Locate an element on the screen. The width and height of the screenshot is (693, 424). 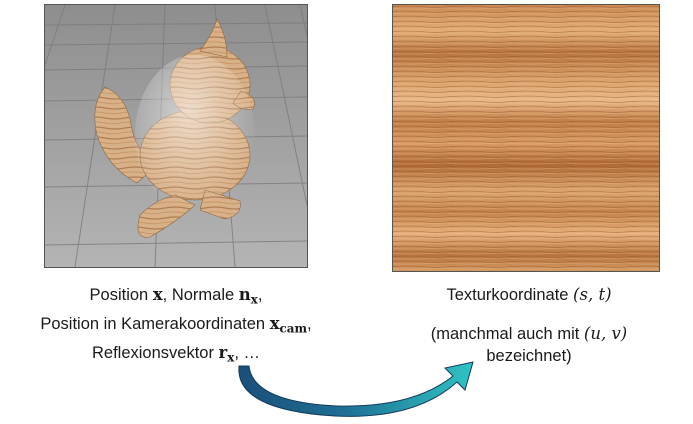
curved-arrow-icon is located at coordinates (356, 389).